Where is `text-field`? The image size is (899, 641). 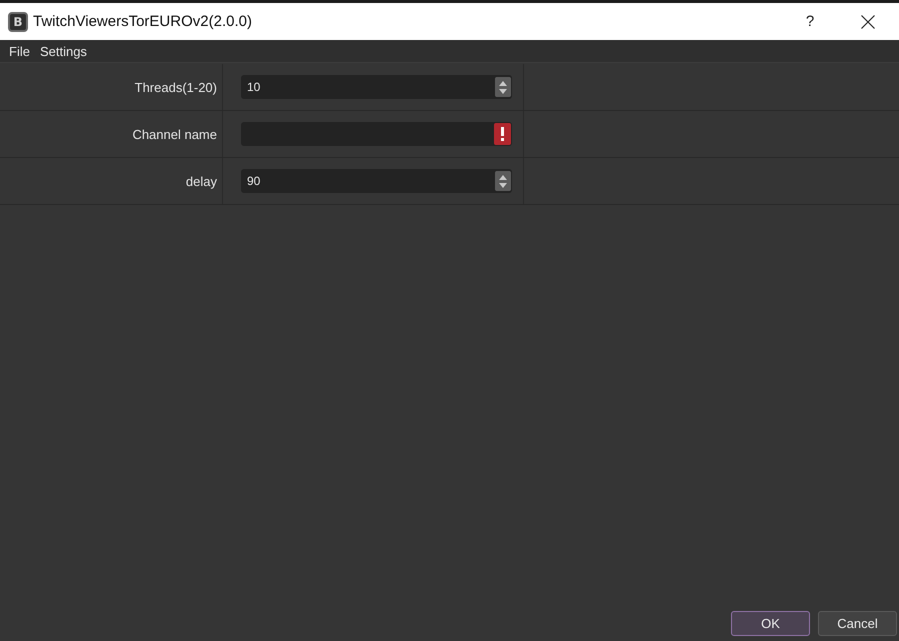
text-field is located at coordinates (376, 134).